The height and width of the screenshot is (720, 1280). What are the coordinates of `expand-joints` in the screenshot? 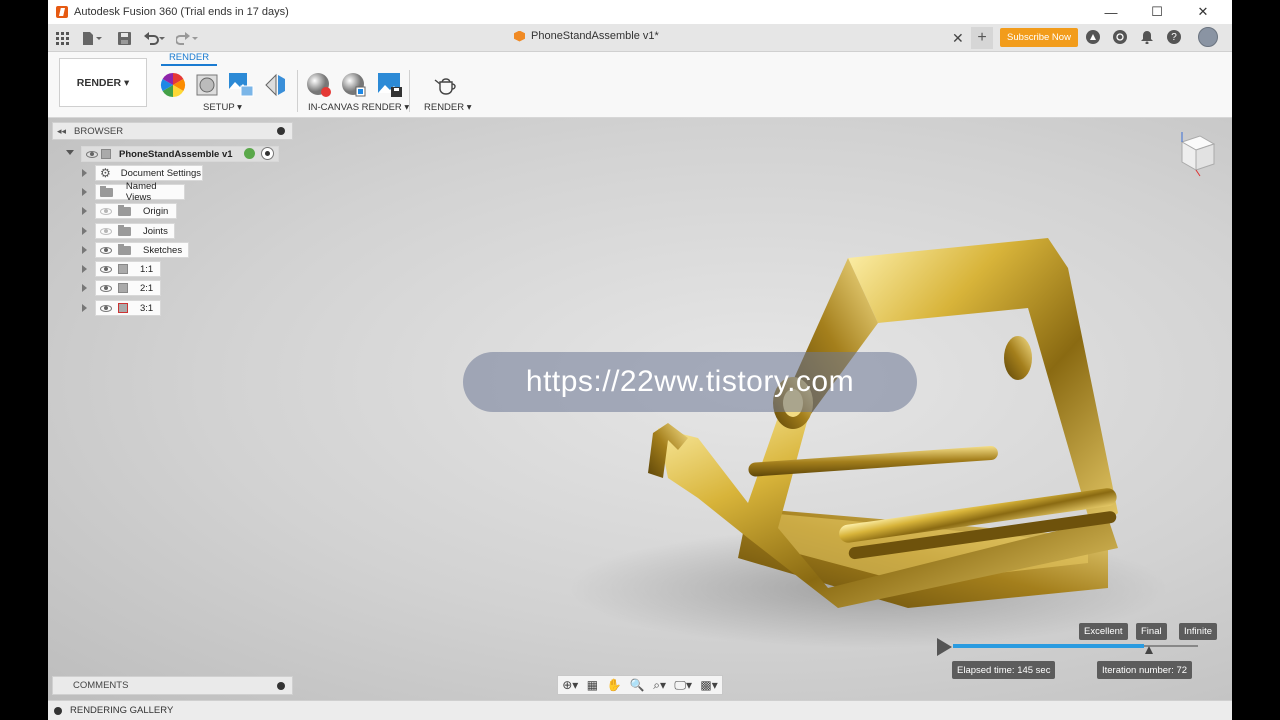 It's located at (84, 231).